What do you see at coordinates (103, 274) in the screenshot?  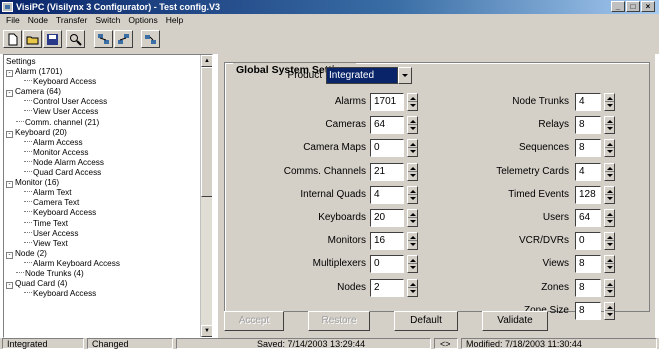 I see `tree-item-node-trunks-4: Node Trunks (4)` at bounding box center [103, 274].